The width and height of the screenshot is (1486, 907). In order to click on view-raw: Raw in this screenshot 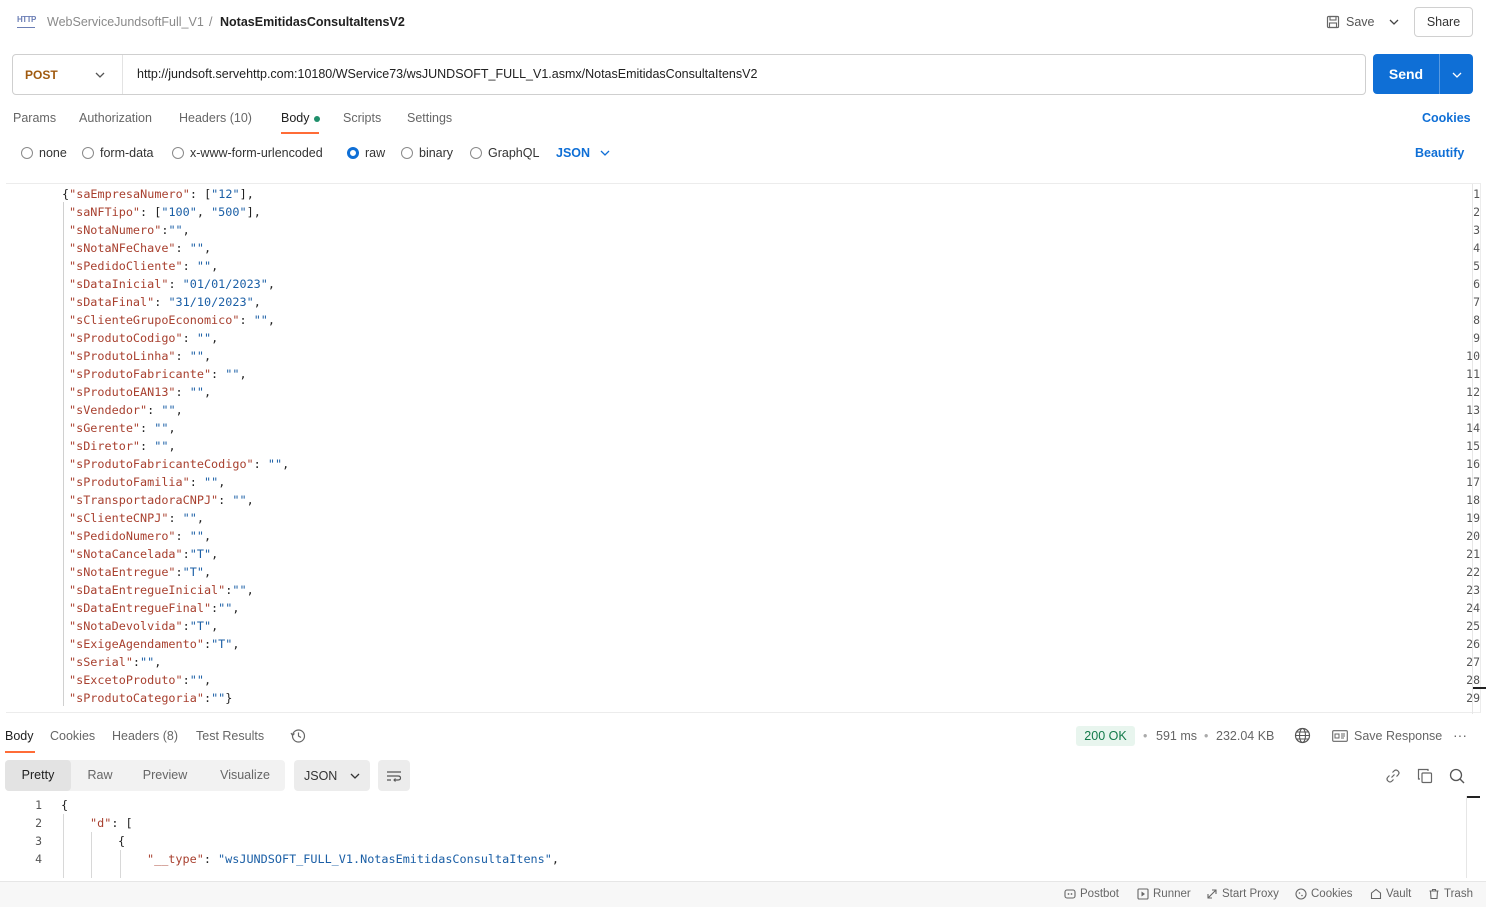, I will do `click(100, 775)`.